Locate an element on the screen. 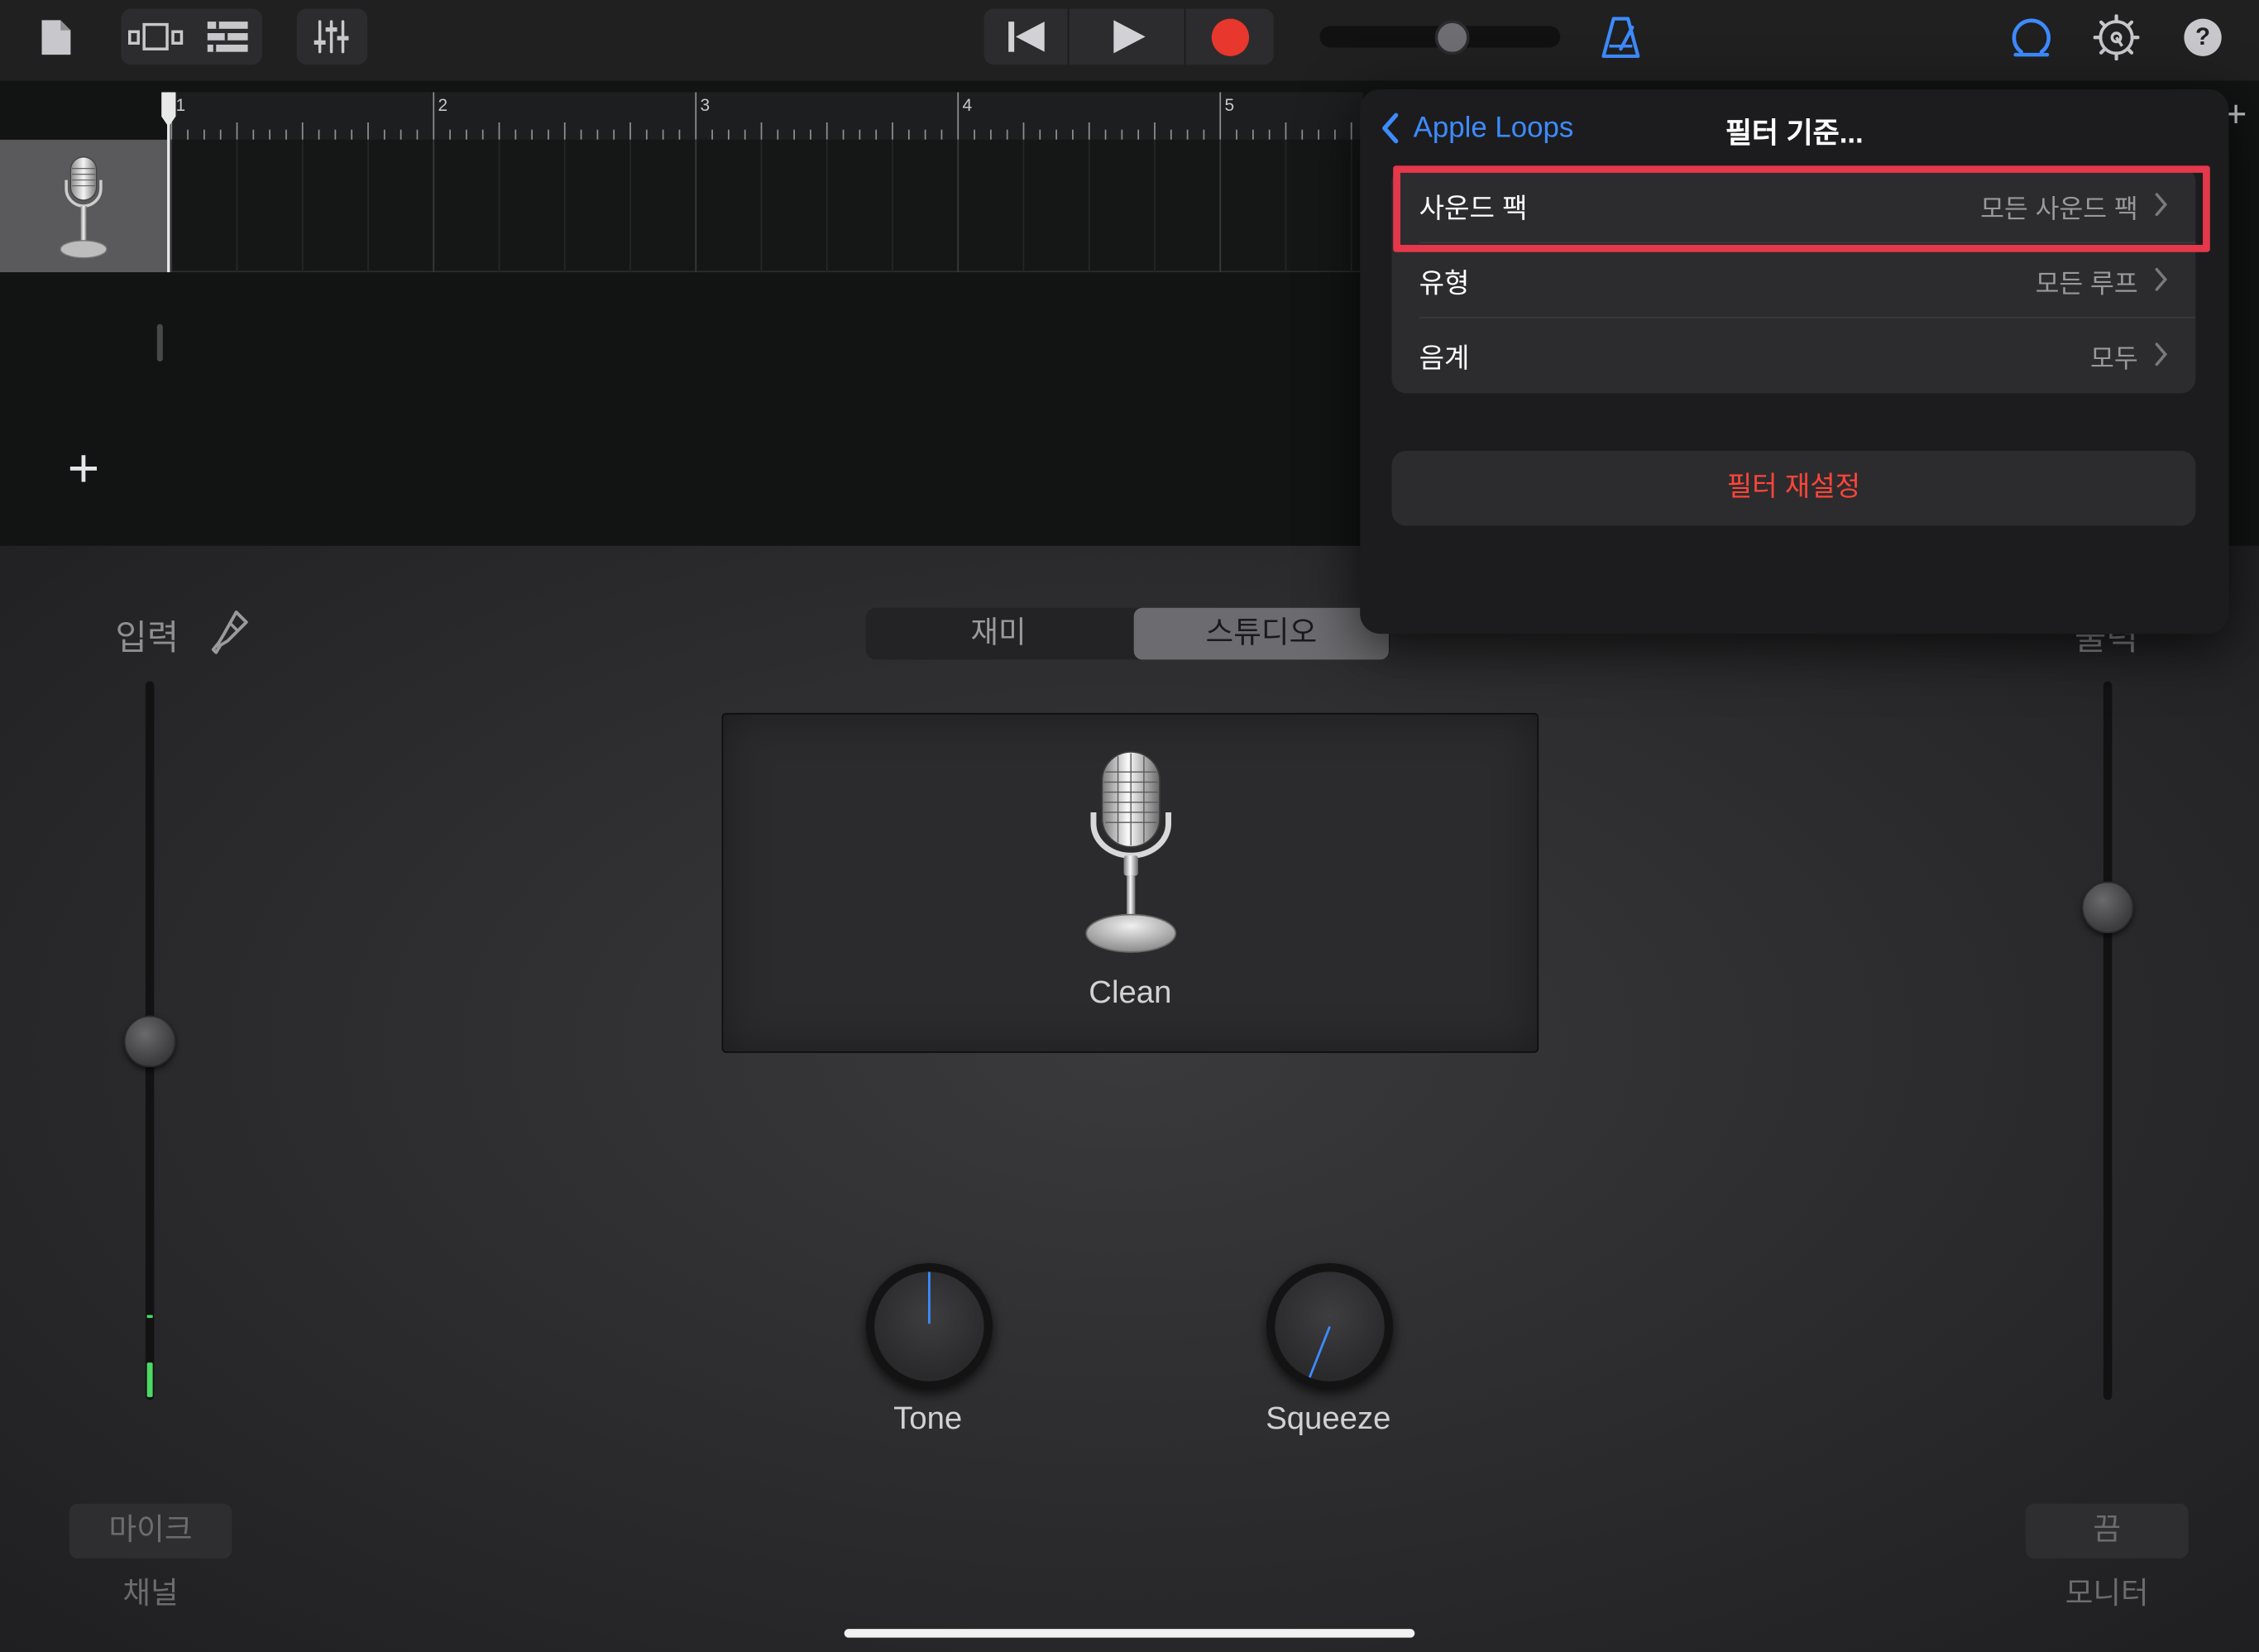  filter-row-label: 유형 is located at coordinates (1445, 284).